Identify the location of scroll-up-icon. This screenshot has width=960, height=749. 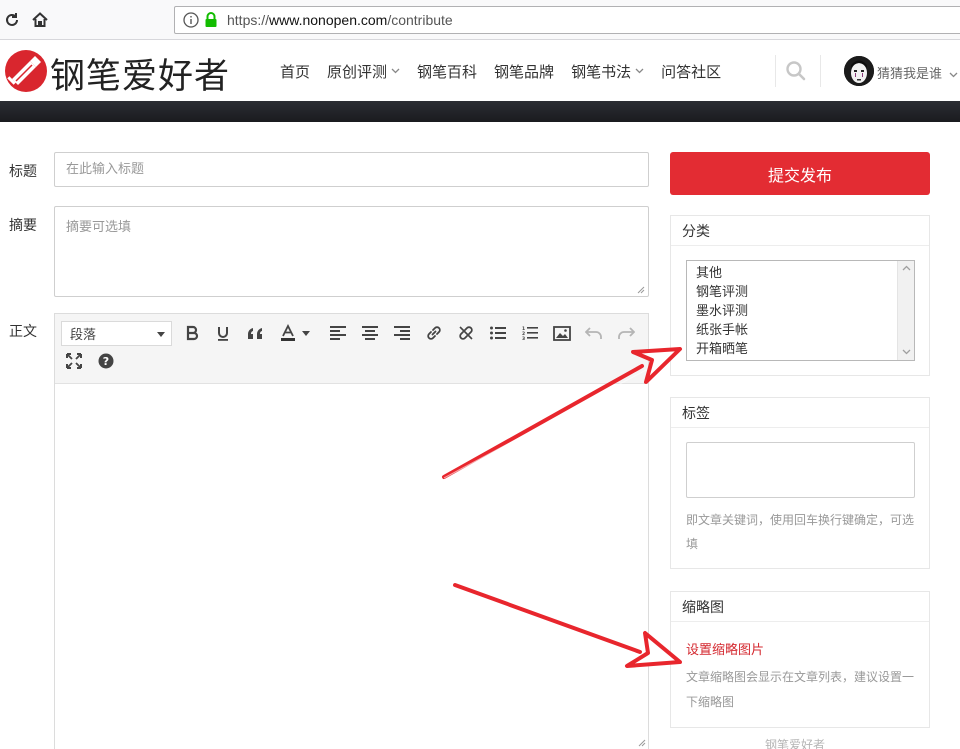
(906, 268).